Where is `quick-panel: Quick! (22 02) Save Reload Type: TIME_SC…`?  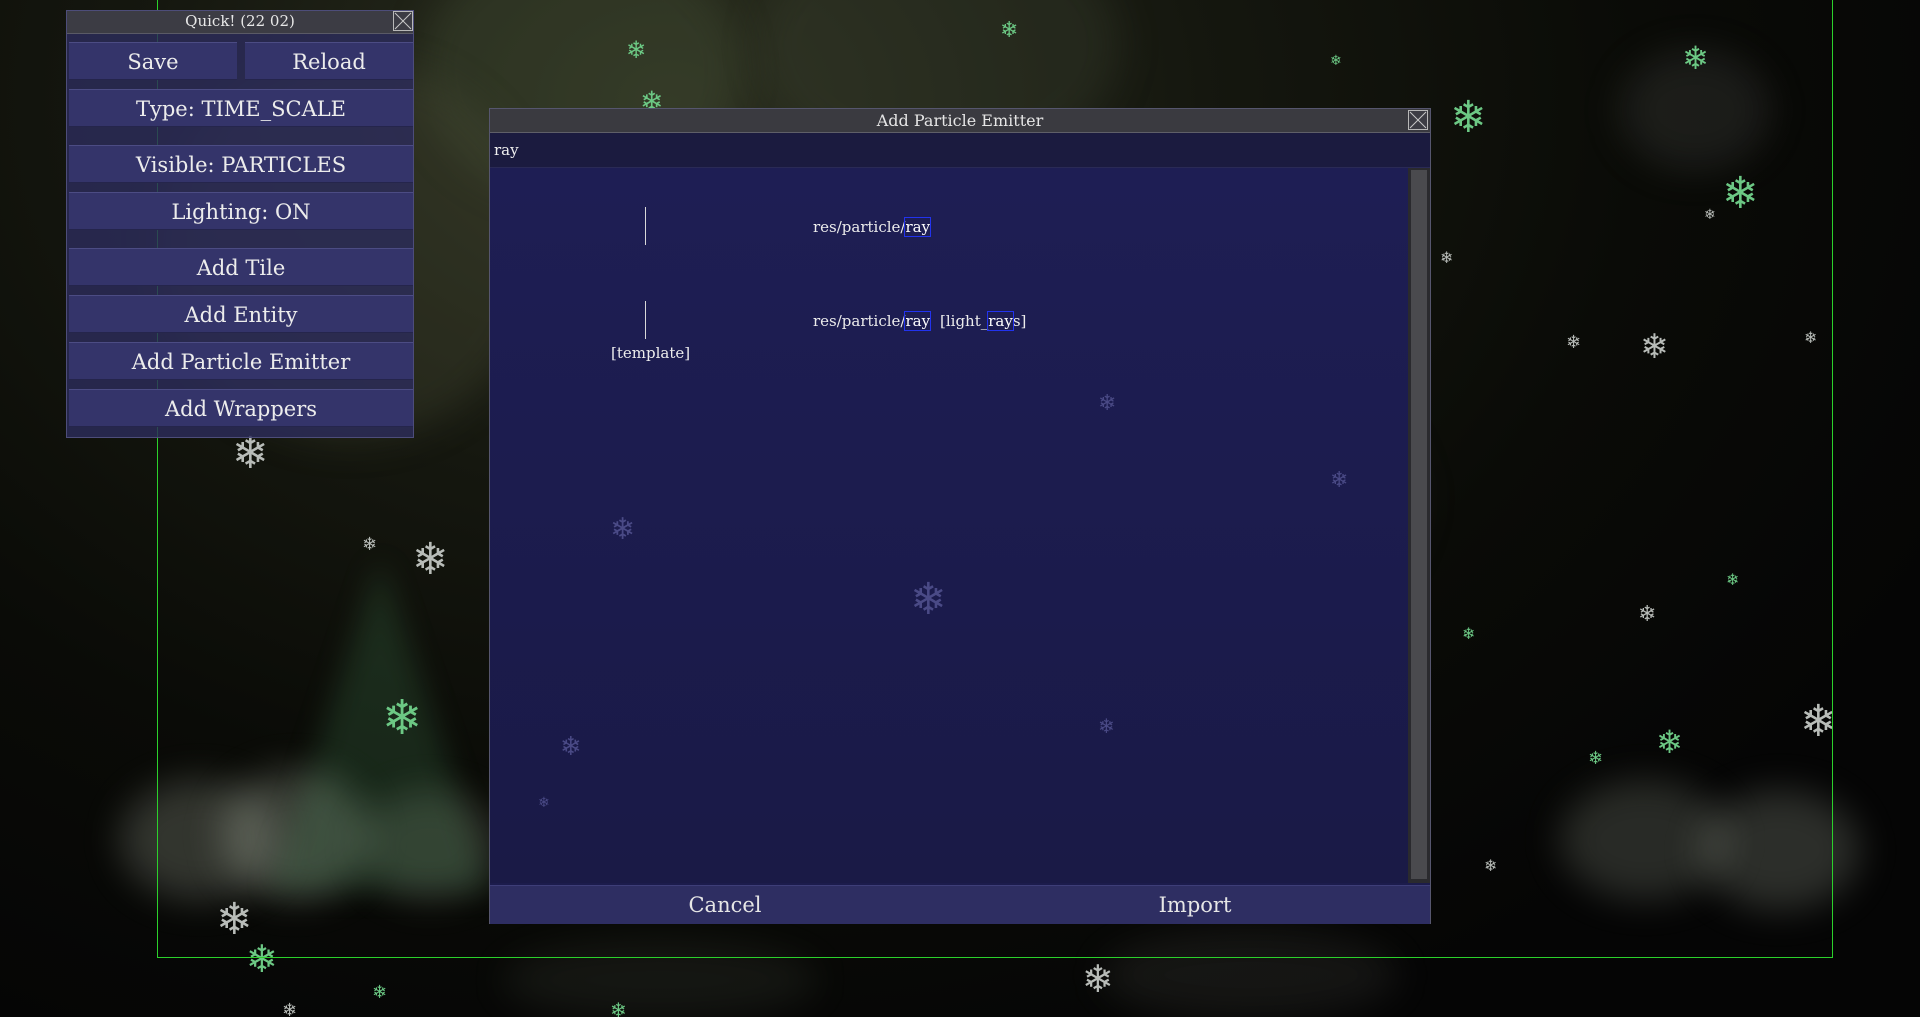 quick-panel: Quick! (22 02) Save Reload Type: TIME_SC… is located at coordinates (240, 224).